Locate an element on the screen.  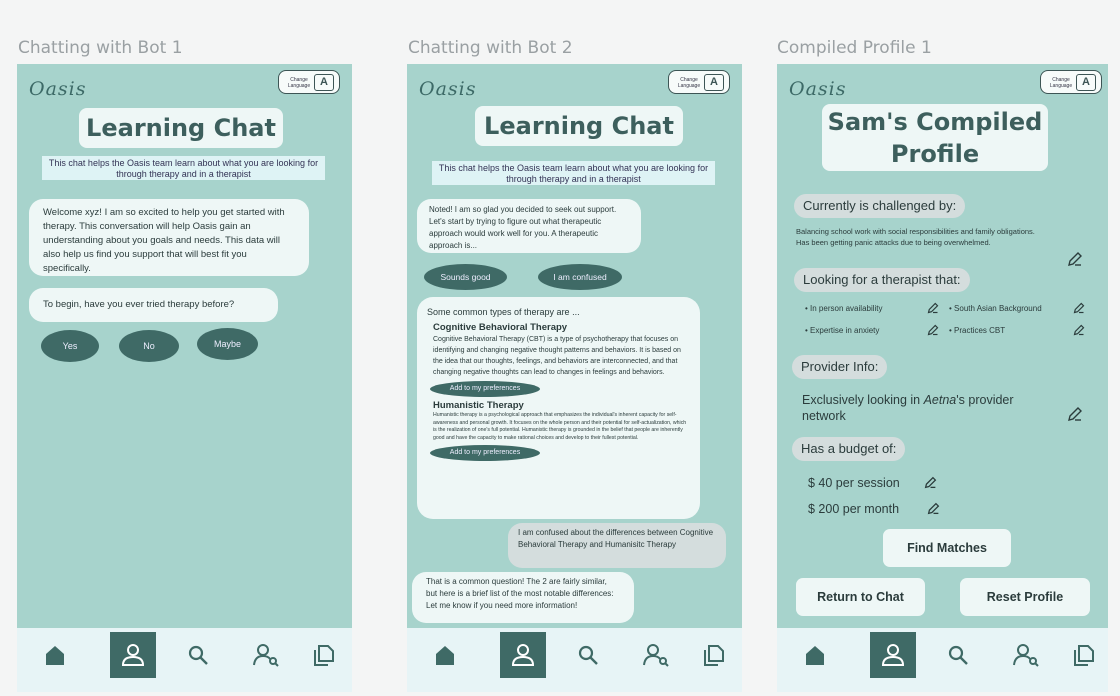
frame-title-chat1: Chatting with Bot 1 is located at coordinates (100, 48).